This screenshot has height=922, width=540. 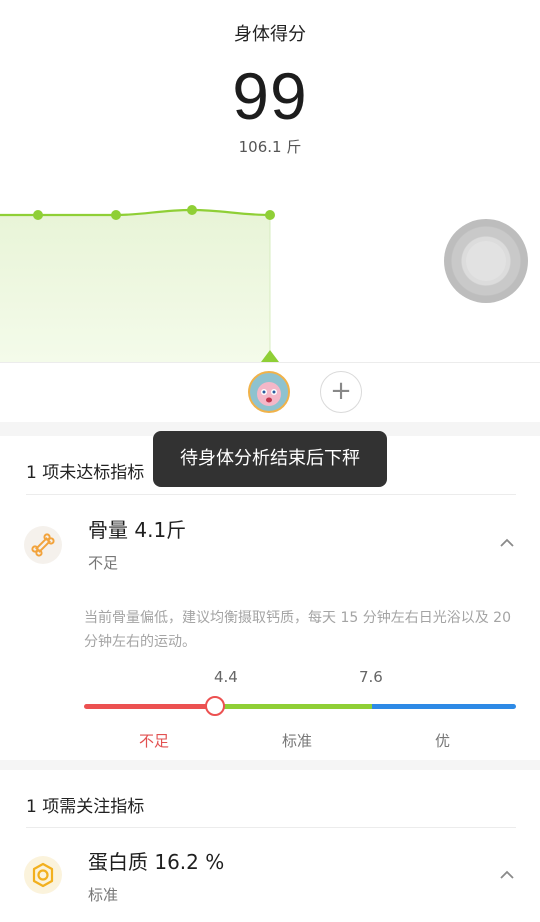 I want to click on level-bar-standard, so click(x=293, y=706).